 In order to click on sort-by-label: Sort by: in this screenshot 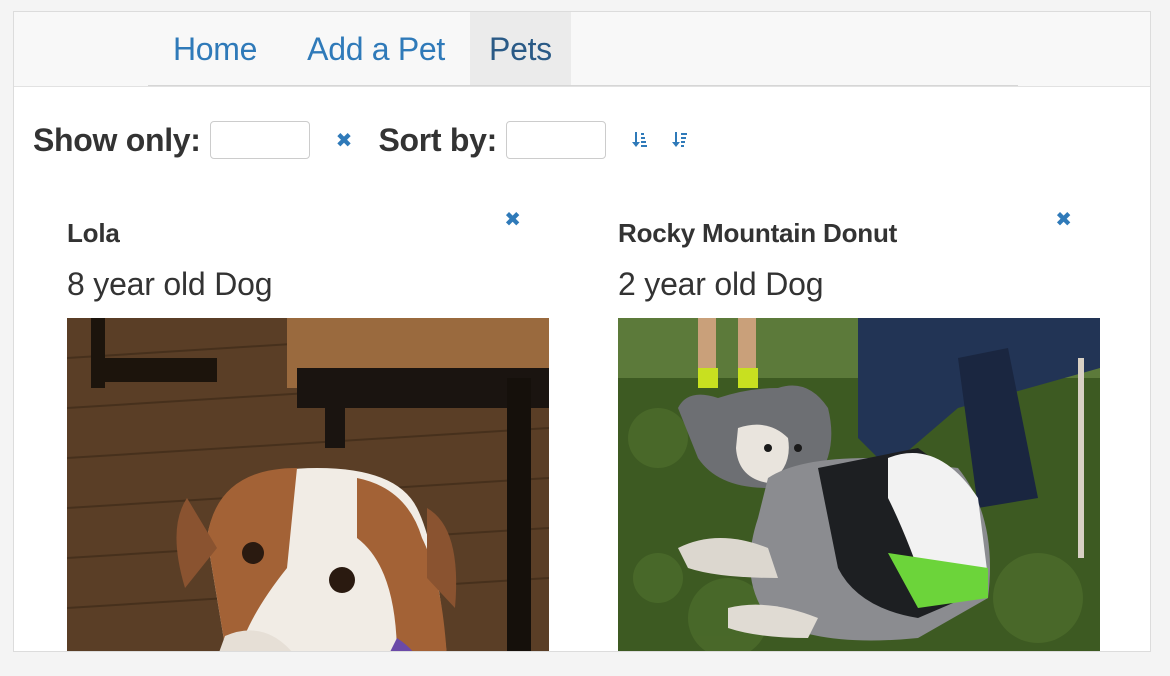, I will do `click(437, 139)`.